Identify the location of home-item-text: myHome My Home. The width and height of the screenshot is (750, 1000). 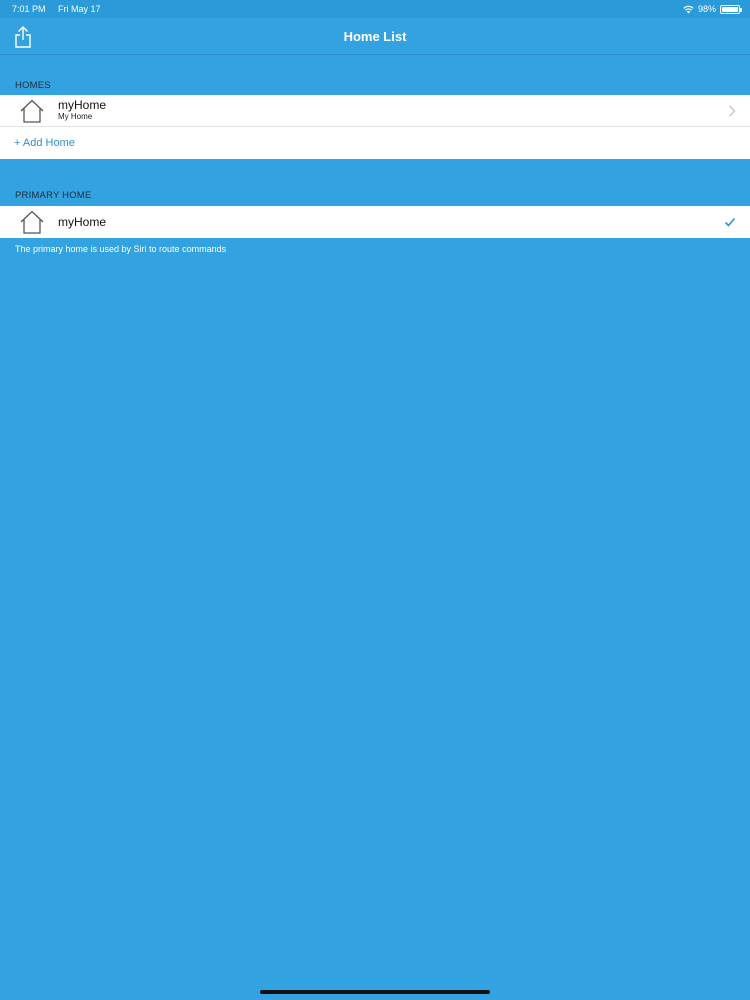
(82, 110).